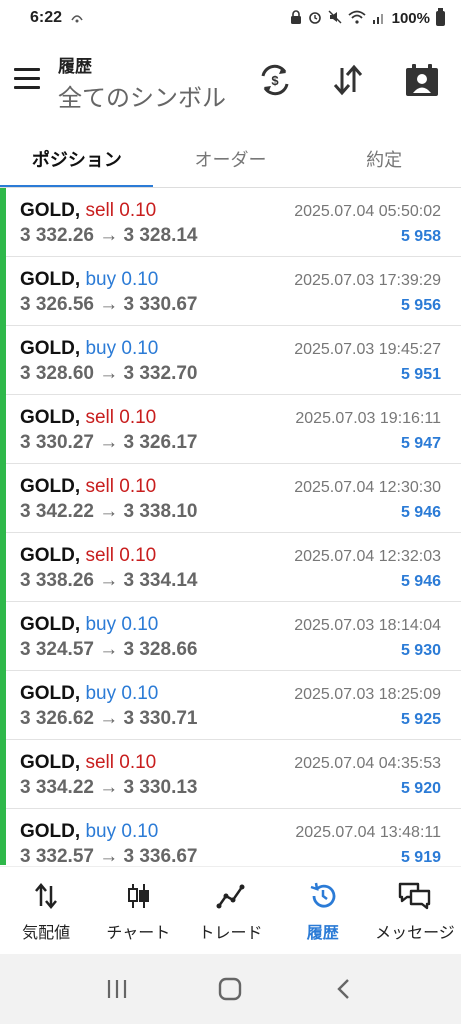 This screenshot has width=461, height=1024. What do you see at coordinates (348, 80) in the screenshot?
I see `sort-icon` at bounding box center [348, 80].